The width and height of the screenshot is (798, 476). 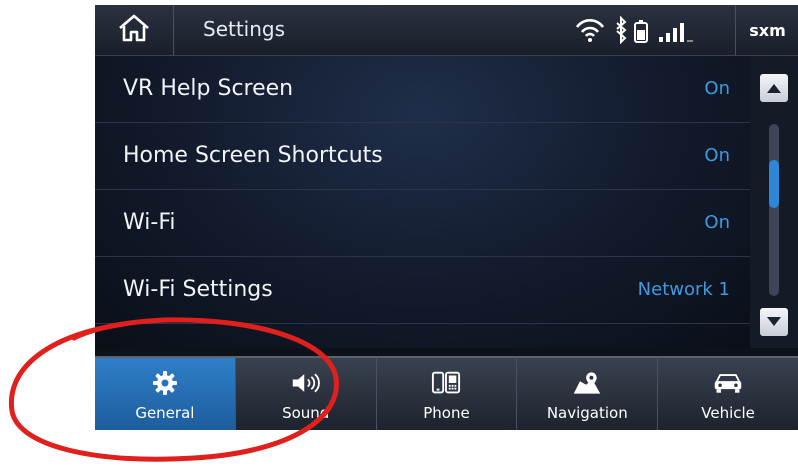 I want to click on triangle-down-icon, so click(x=774, y=322).